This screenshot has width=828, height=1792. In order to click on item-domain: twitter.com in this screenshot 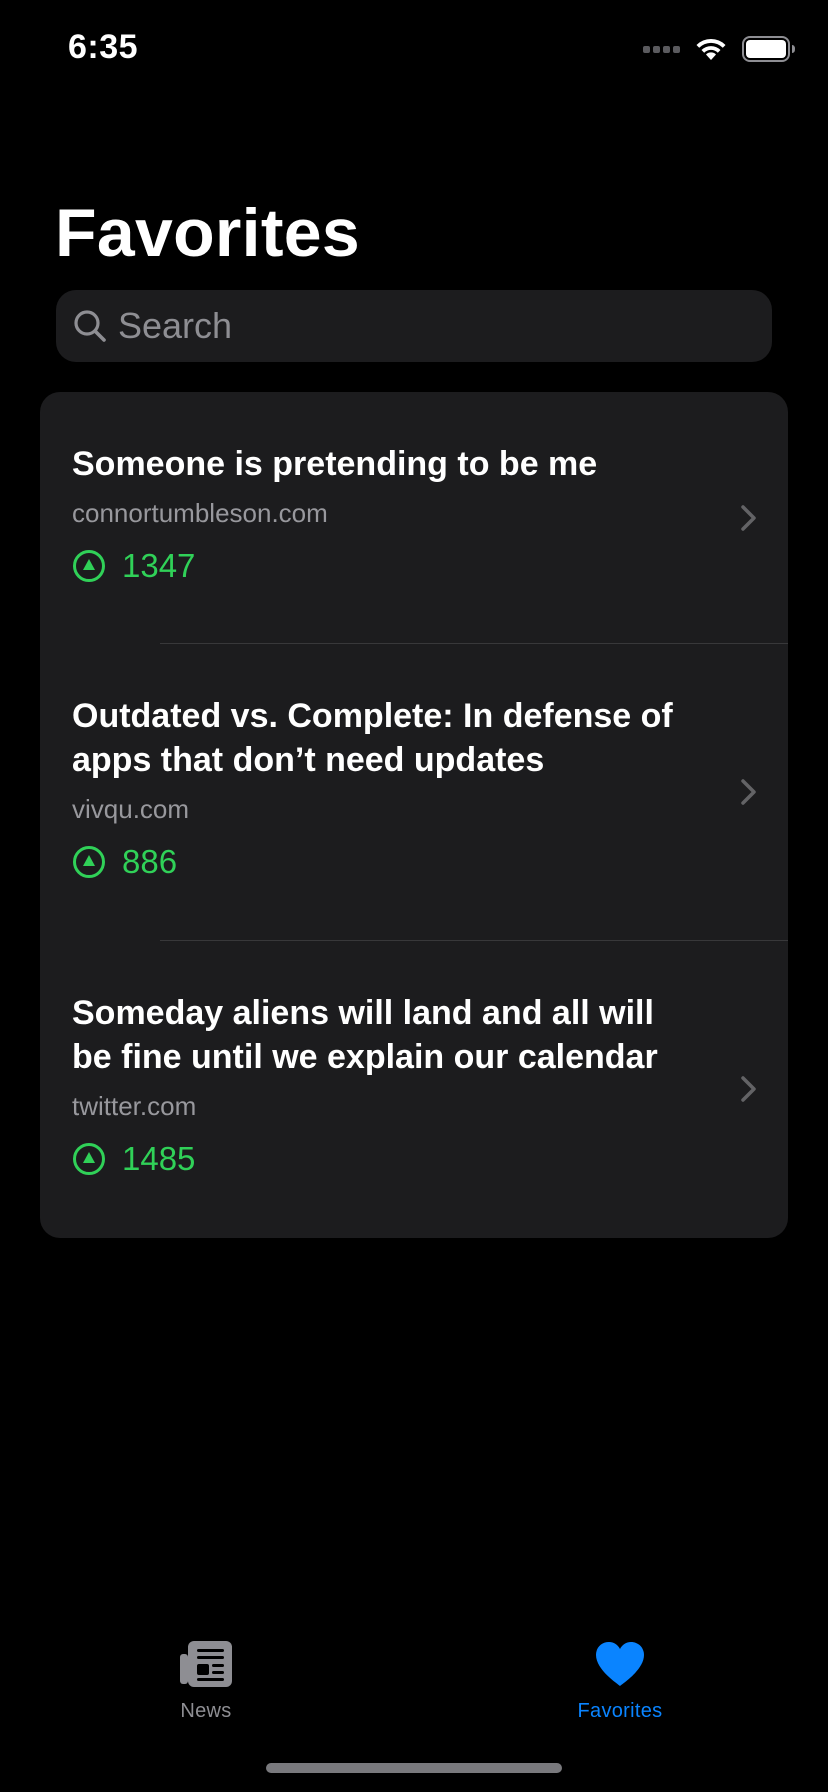, I will do `click(134, 1106)`.